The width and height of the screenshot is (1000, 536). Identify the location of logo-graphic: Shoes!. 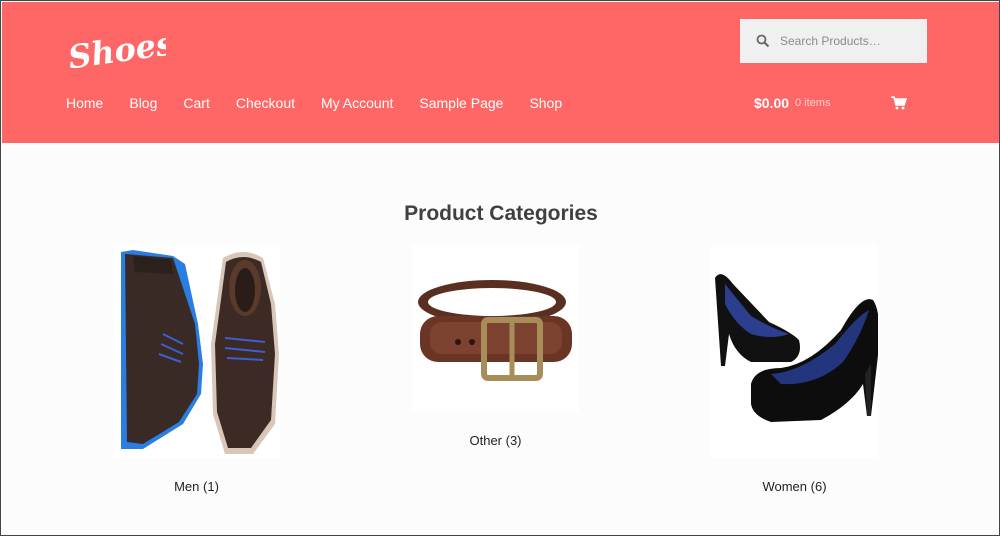
(128, 49).